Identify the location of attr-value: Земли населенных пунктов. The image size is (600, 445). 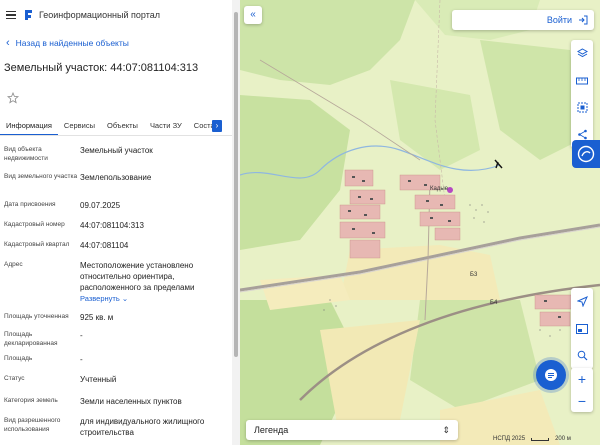
(131, 401).